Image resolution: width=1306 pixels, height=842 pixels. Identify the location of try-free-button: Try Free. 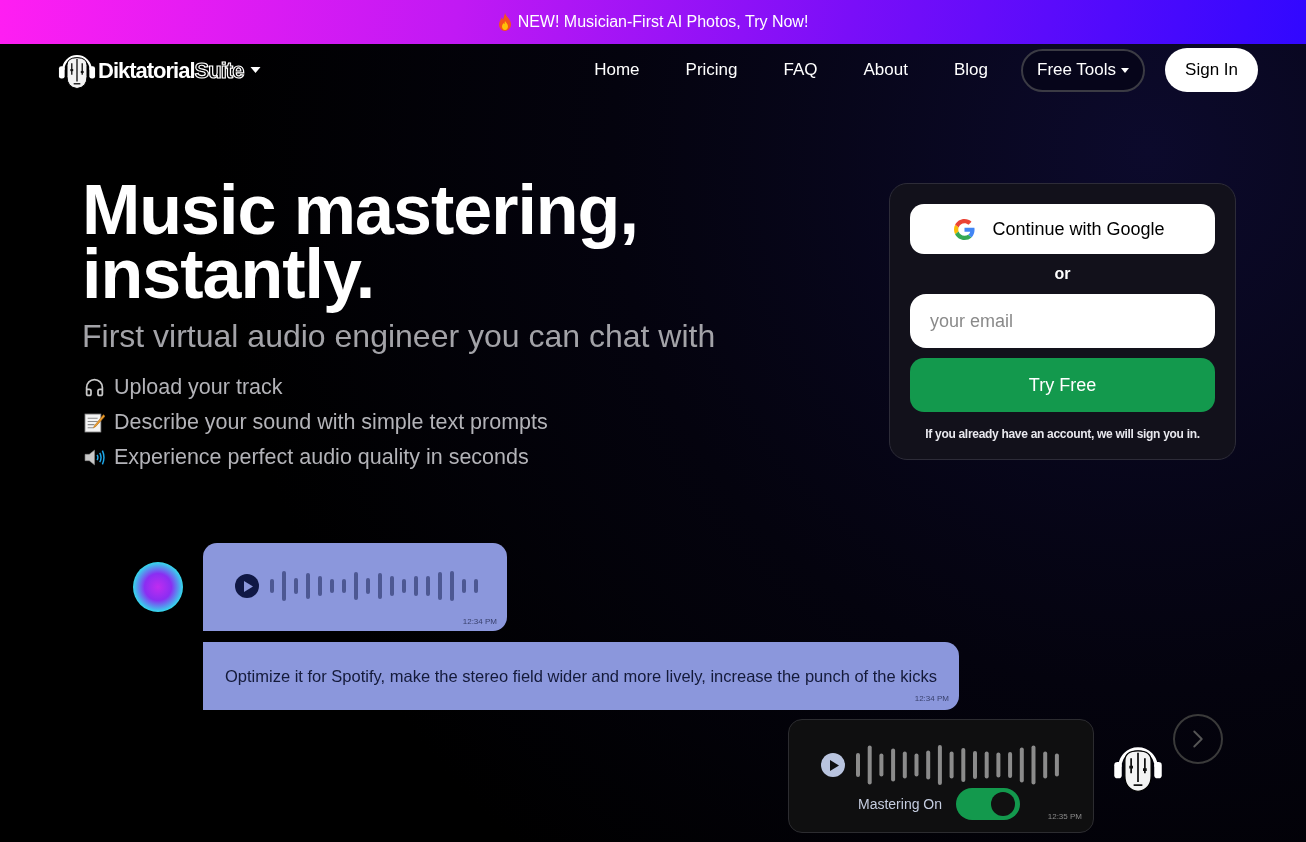
(1062, 385).